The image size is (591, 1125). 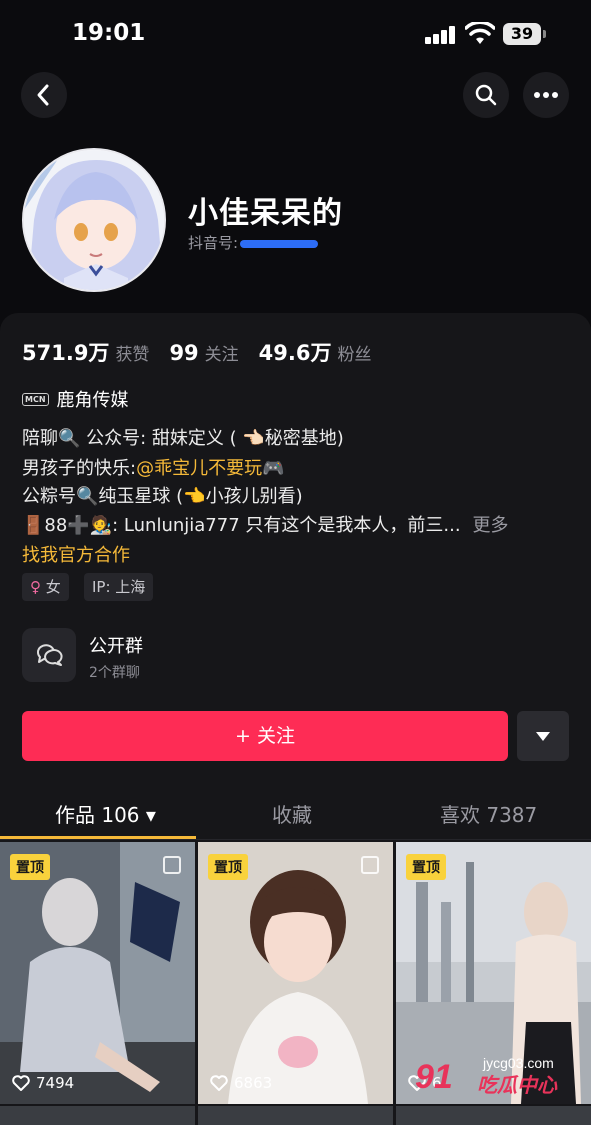 I want to click on douyin-id-label: 抖音号:, so click(x=213, y=243).